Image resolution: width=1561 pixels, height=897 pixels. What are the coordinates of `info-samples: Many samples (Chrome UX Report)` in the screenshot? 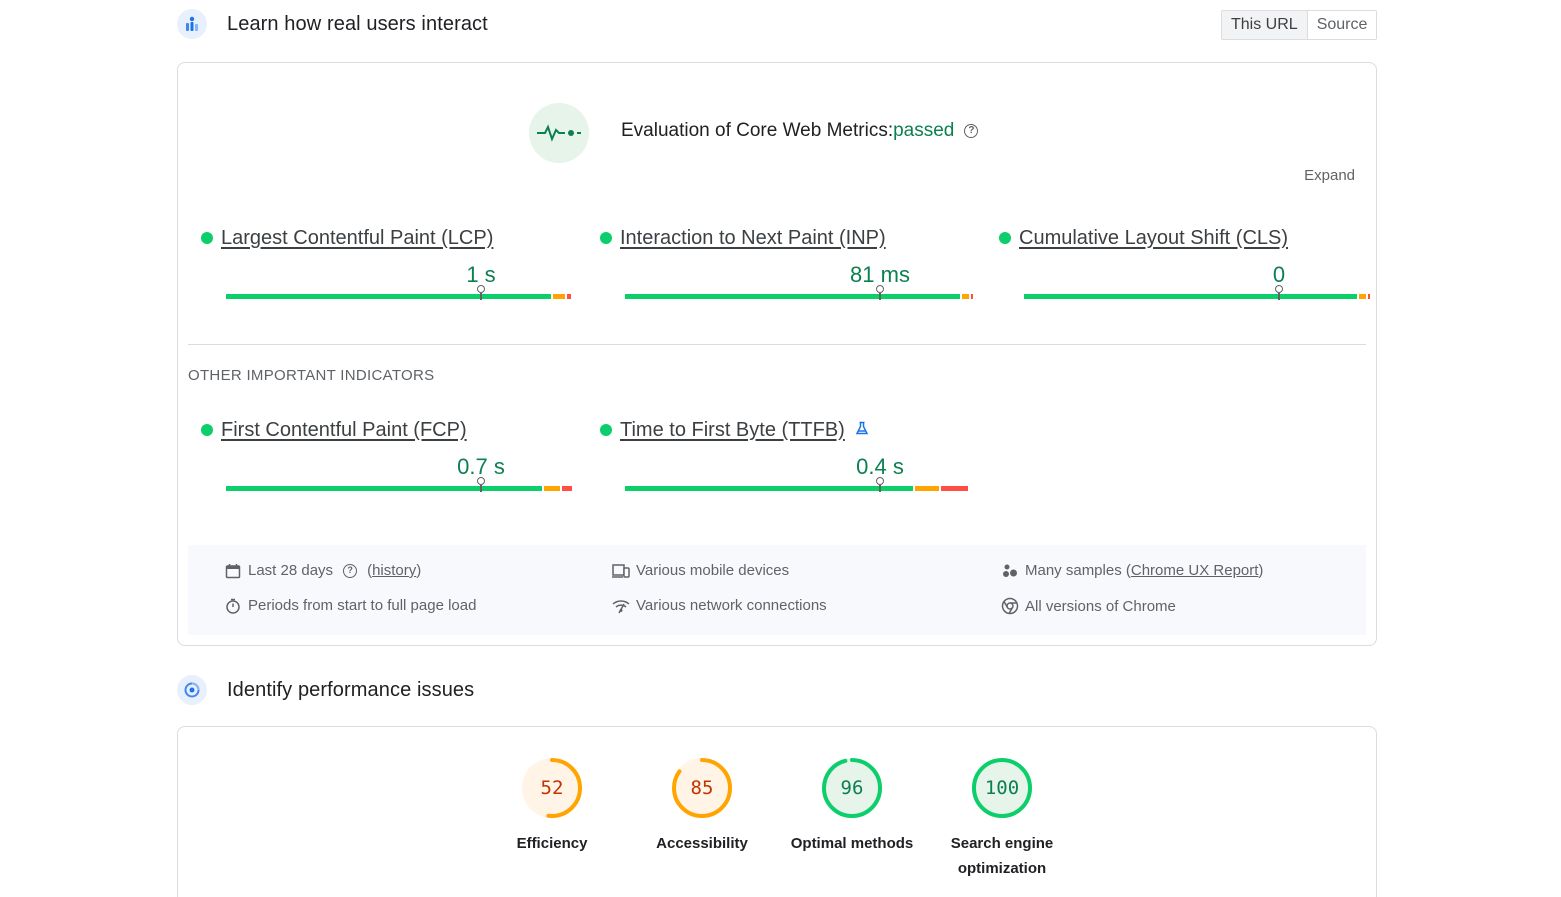 It's located at (1132, 570).